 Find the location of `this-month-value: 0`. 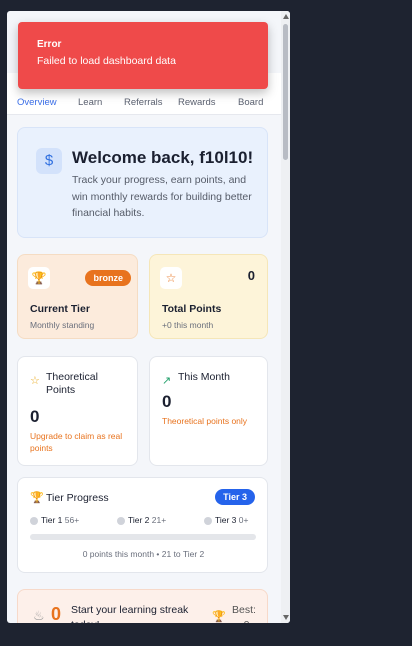

this-month-value: 0 is located at coordinates (167, 401).